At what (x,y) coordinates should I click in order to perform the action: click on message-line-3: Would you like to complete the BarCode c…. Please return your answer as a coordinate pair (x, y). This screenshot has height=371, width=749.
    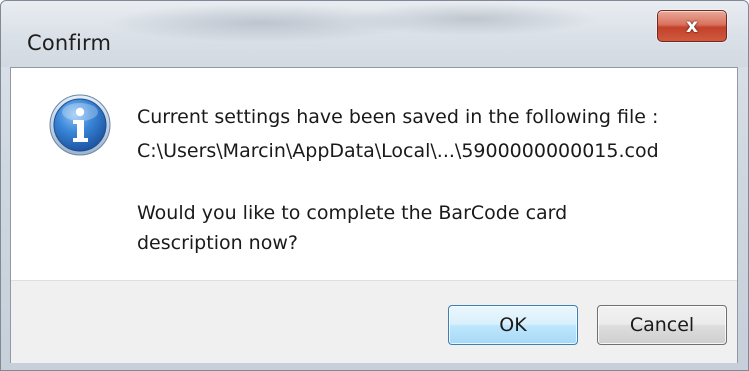
    Looking at the image, I should click on (352, 213).